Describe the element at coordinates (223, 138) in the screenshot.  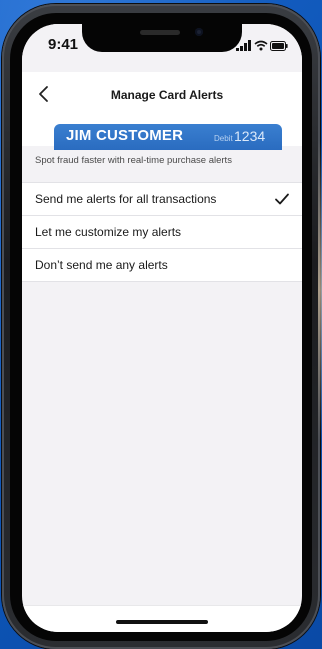
I see `card-type-label: Debit` at that location.